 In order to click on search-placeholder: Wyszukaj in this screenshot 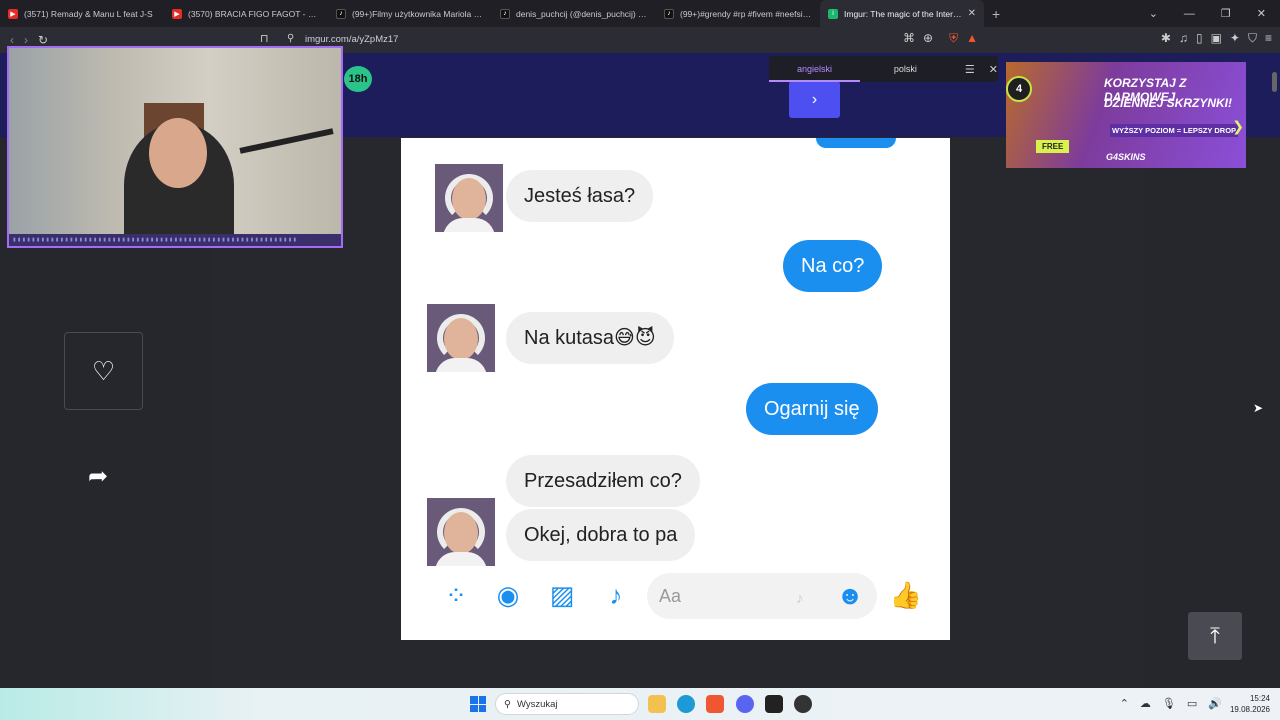, I will do `click(537, 704)`.